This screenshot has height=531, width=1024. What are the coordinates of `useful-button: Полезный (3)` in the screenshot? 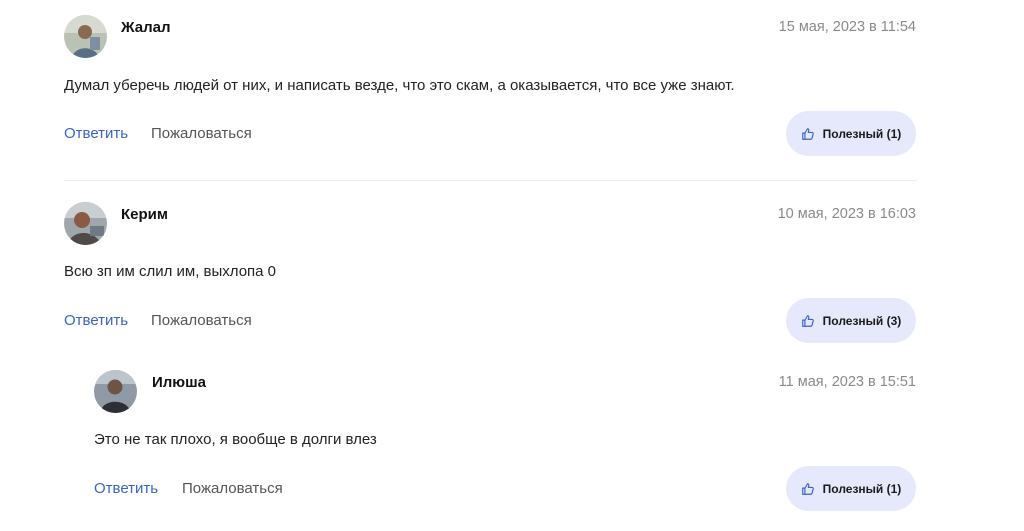 It's located at (851, 320).